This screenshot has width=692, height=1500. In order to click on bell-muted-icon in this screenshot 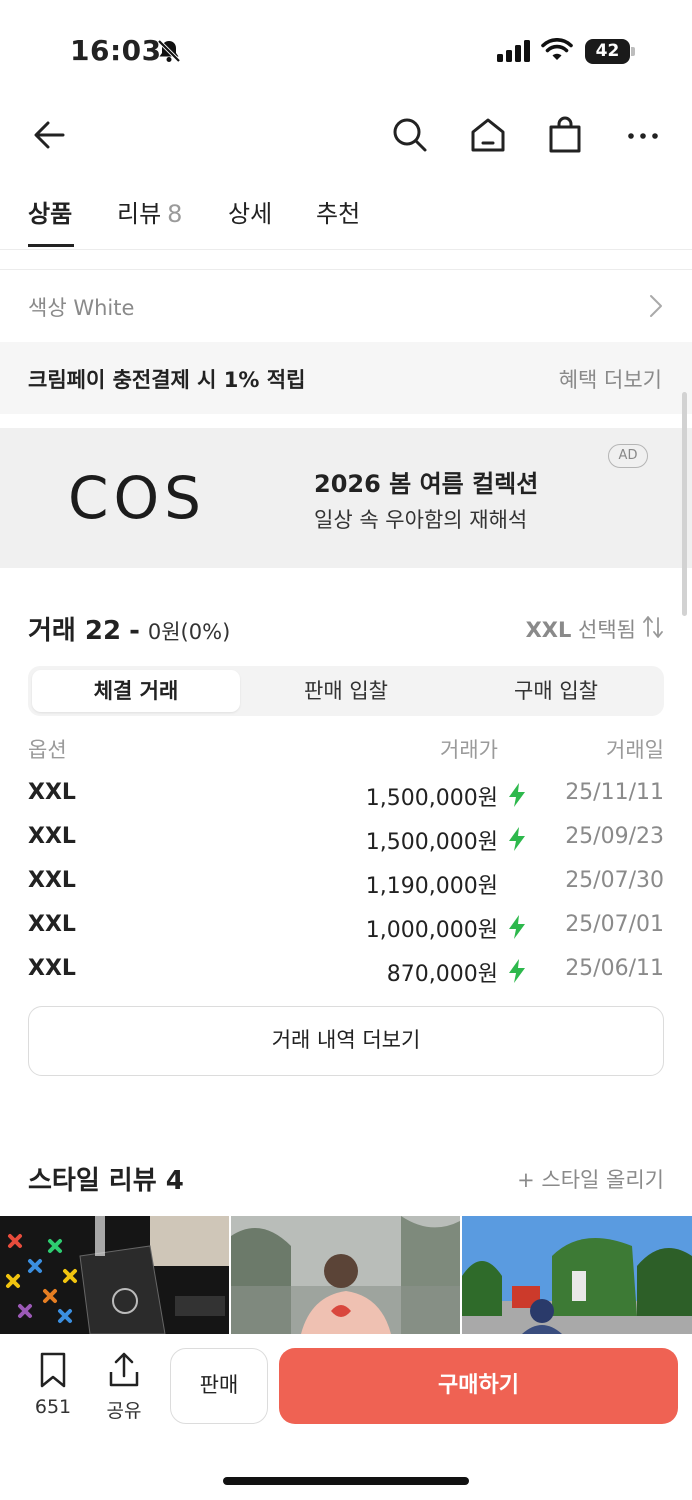, I will do `click(169, 51)`.